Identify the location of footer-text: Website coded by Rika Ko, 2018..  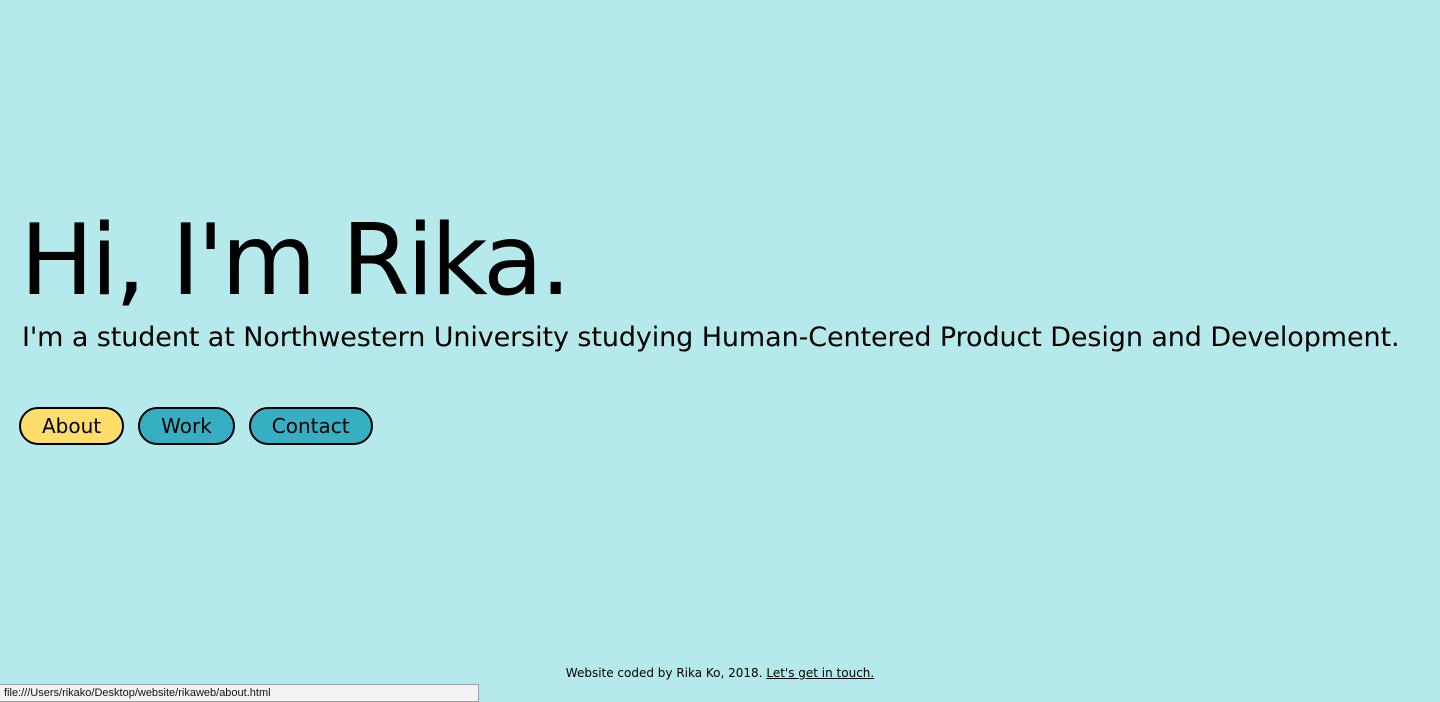
(664, 673).